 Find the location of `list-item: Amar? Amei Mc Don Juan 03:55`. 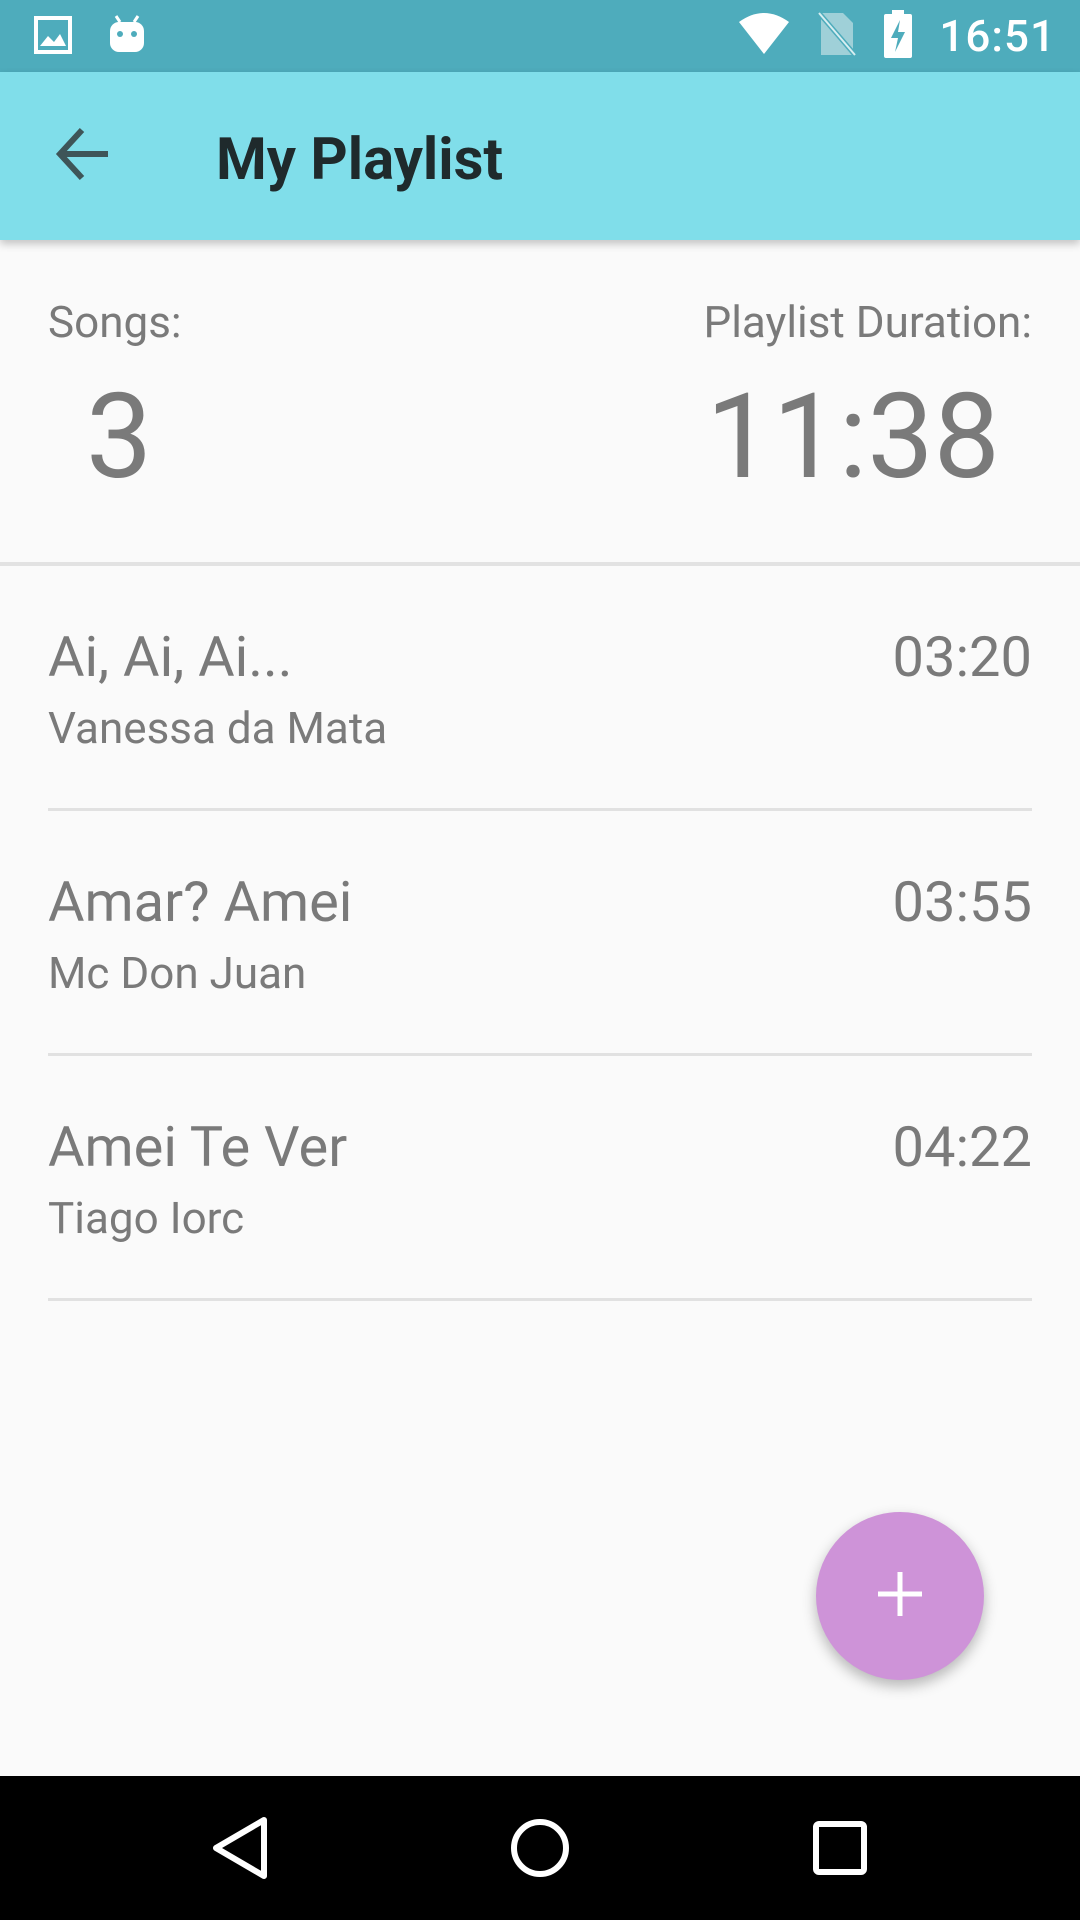

list-item: Amar? Amei Mc Don Juan 03:55 is located at coordinates (540, 933).